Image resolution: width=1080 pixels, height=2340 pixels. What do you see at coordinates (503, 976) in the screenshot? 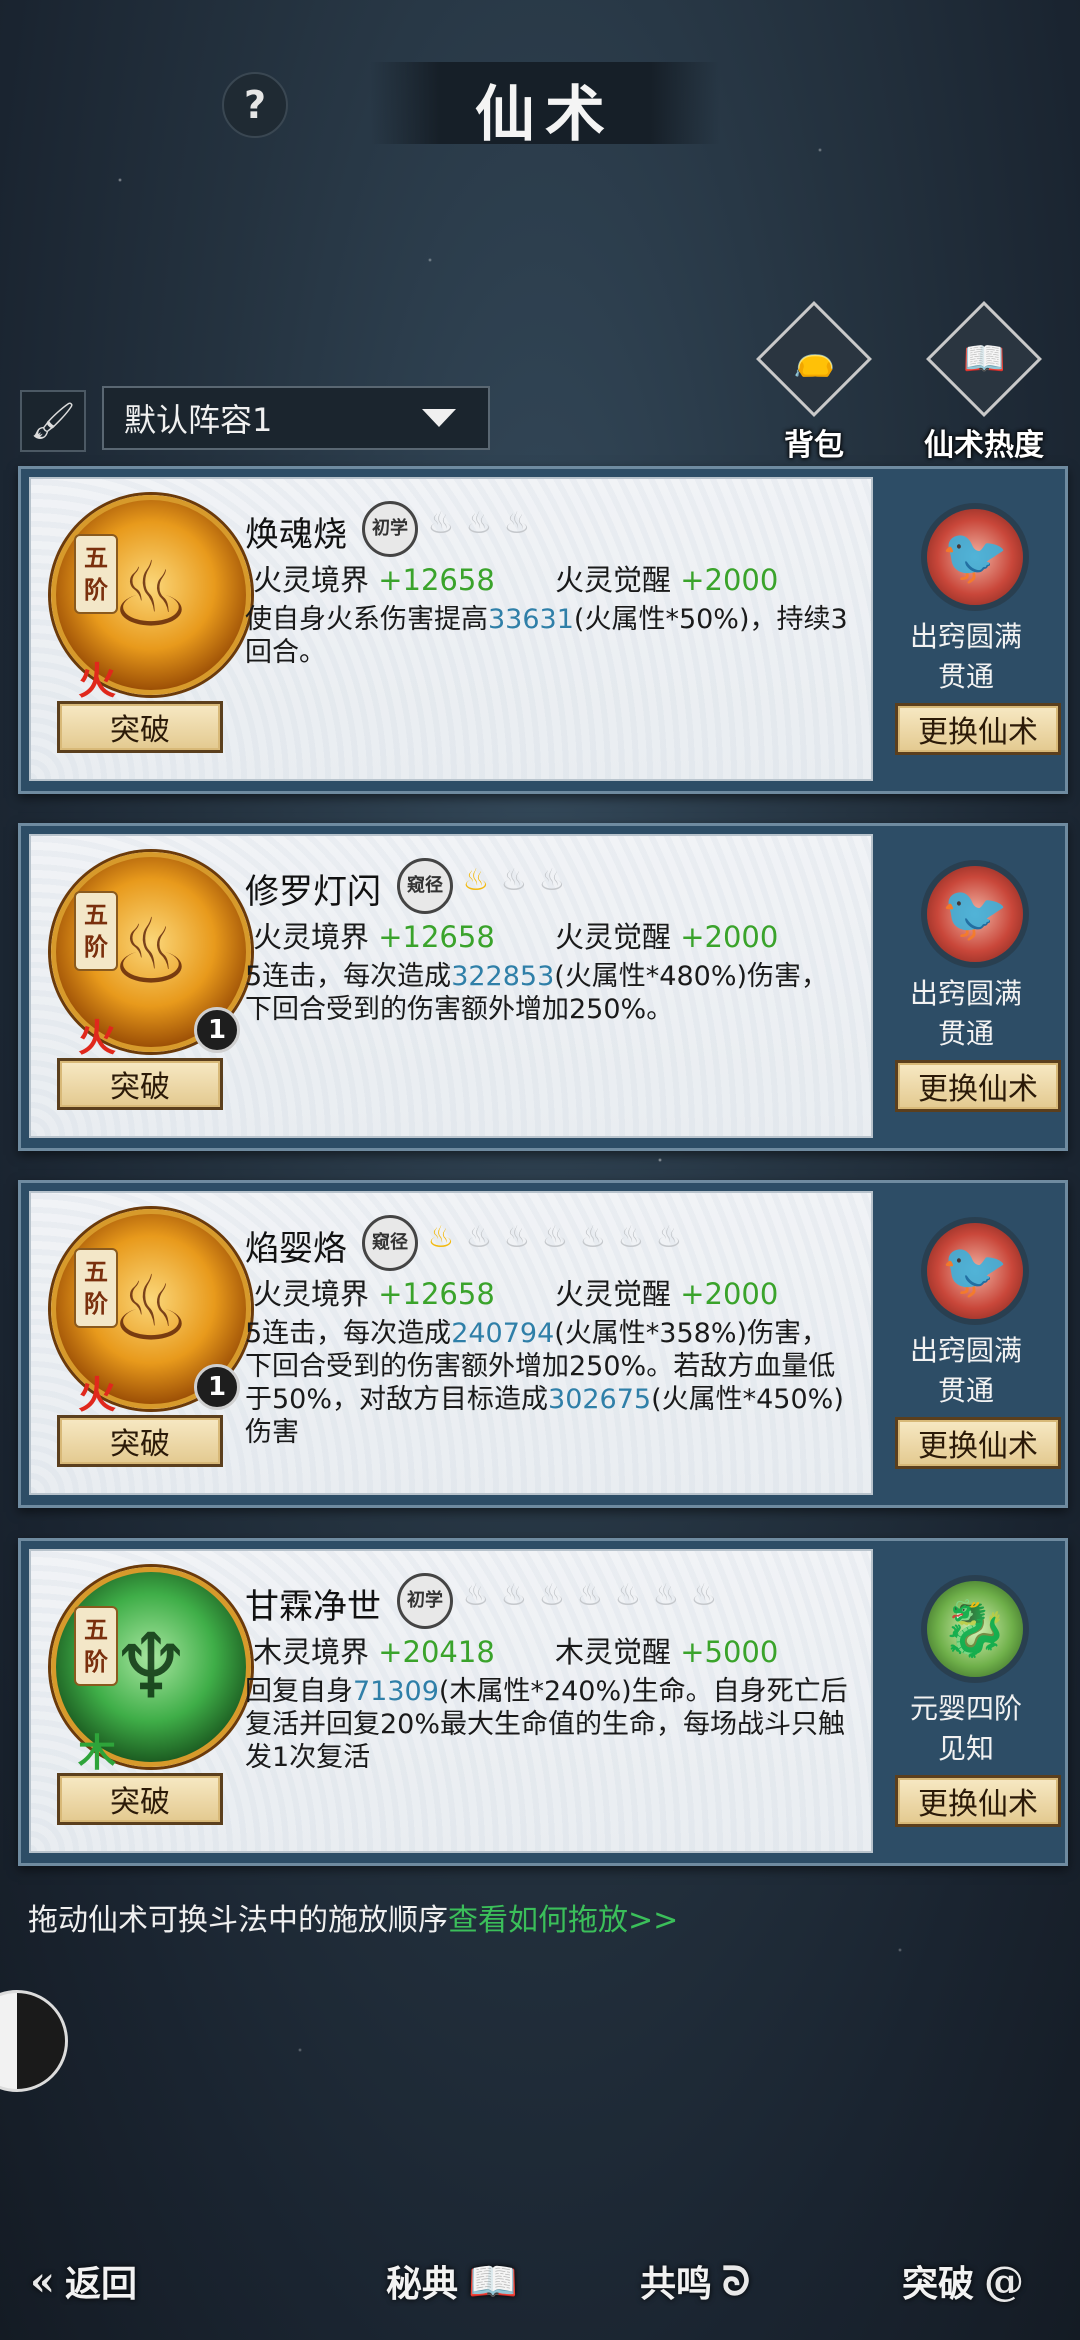
I see `desc-number: 322853` at bounding box center [503, 976].